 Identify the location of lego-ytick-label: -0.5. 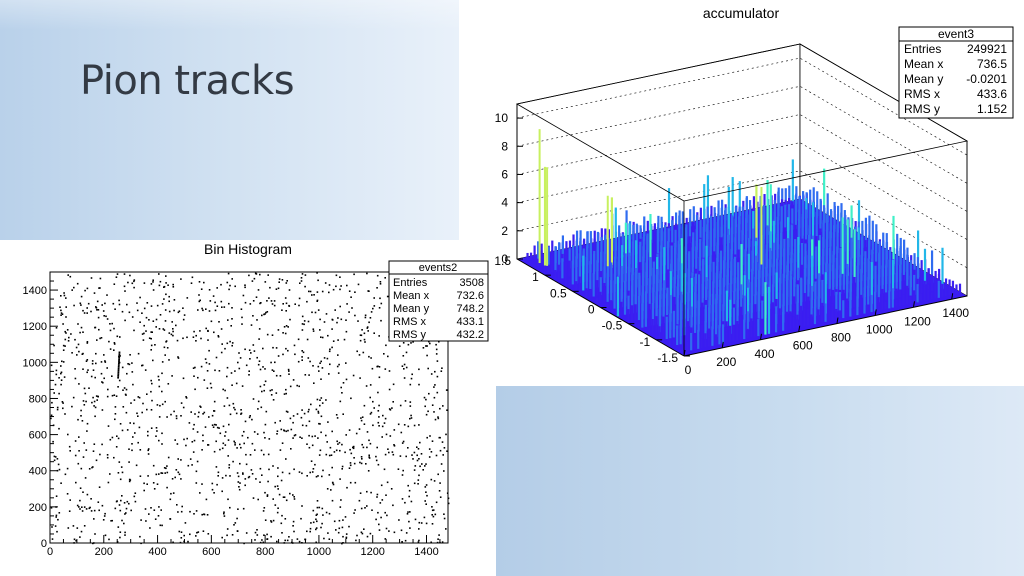
(612, 326).